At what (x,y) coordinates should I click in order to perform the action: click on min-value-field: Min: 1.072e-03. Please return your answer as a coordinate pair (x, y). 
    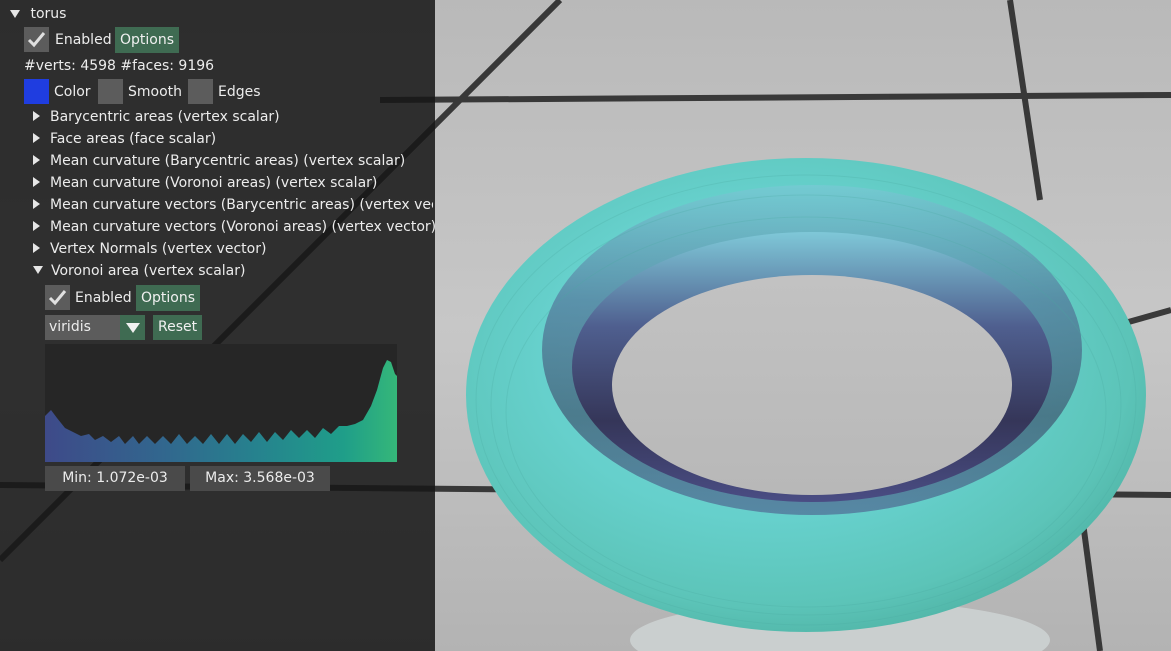
    Looking at the image, I should click on (115, 478).